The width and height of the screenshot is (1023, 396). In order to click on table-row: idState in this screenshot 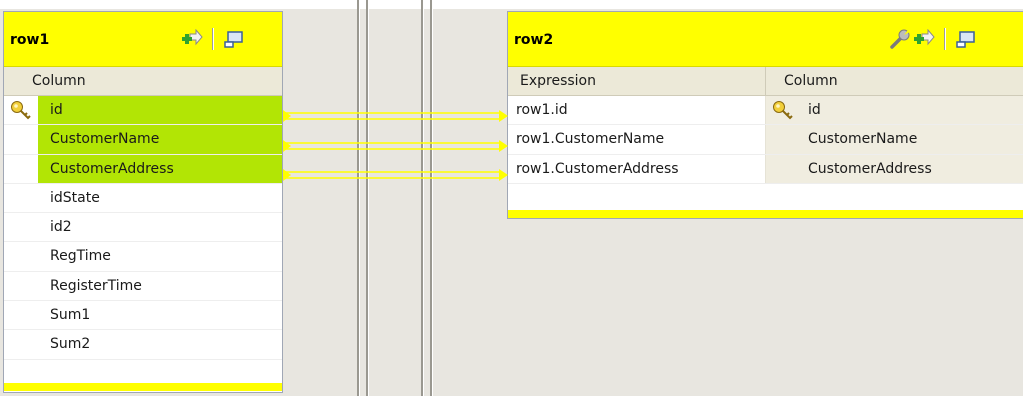, I will do `click(143, 199)`.